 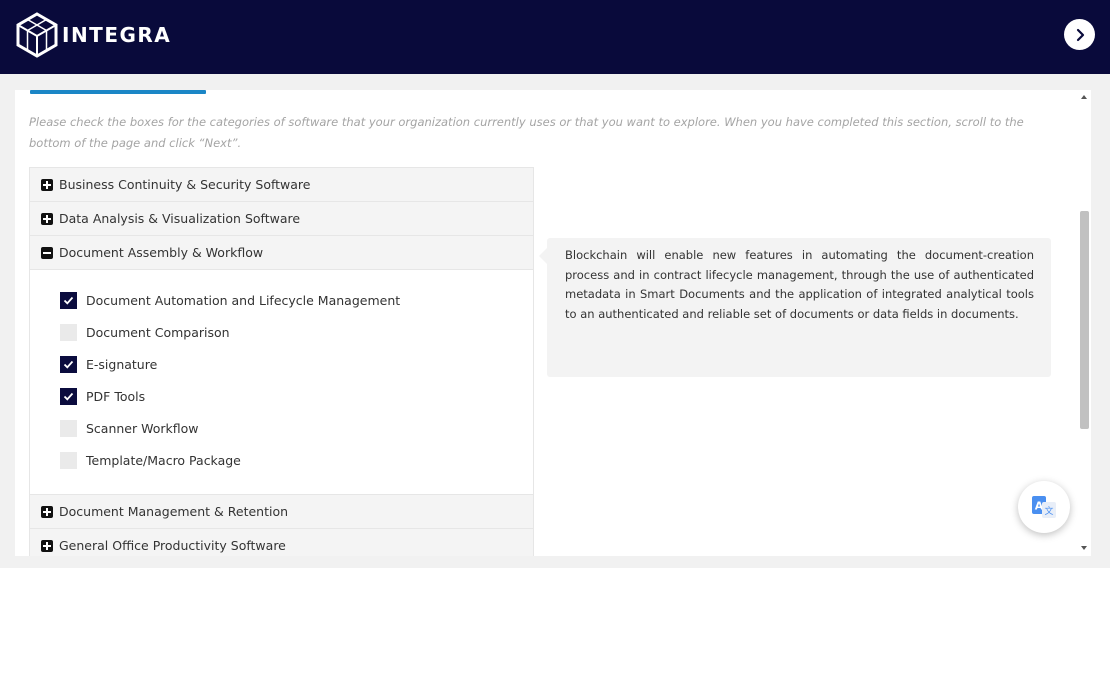 I want to click on category-label: Document Assembly & Workflow, so click(x=161, y=252).